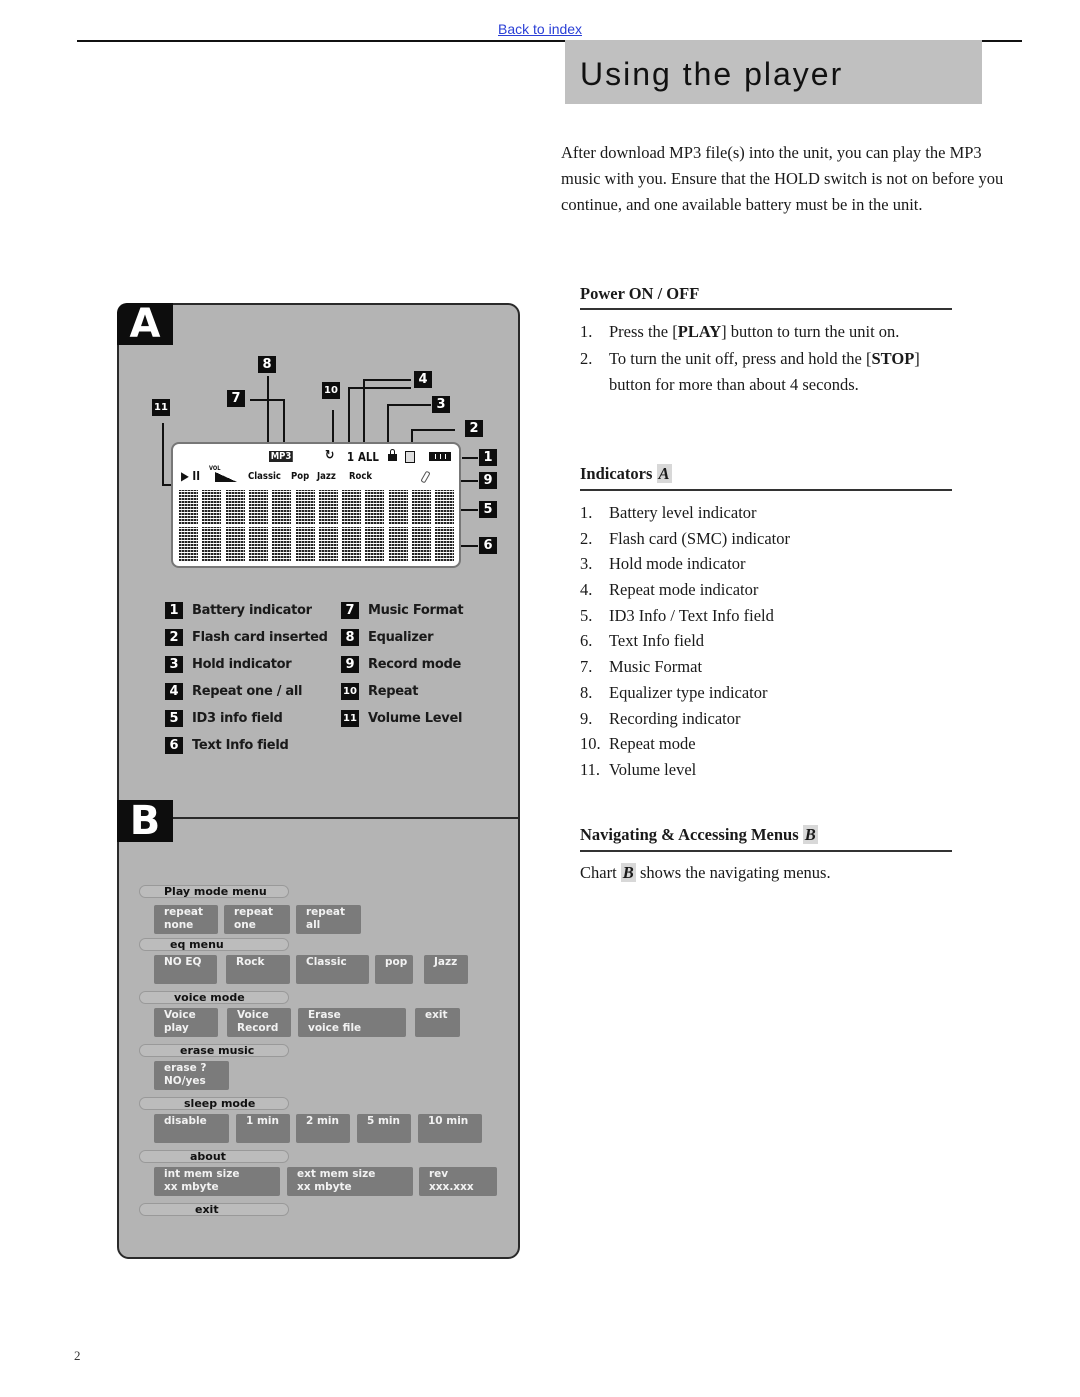 The width and height of the screenshot is (1080, 1397). What do you see at coordinates (174, 718) in the screenshot?
I see `legend-number: 5` at bounding box center [174, 718].